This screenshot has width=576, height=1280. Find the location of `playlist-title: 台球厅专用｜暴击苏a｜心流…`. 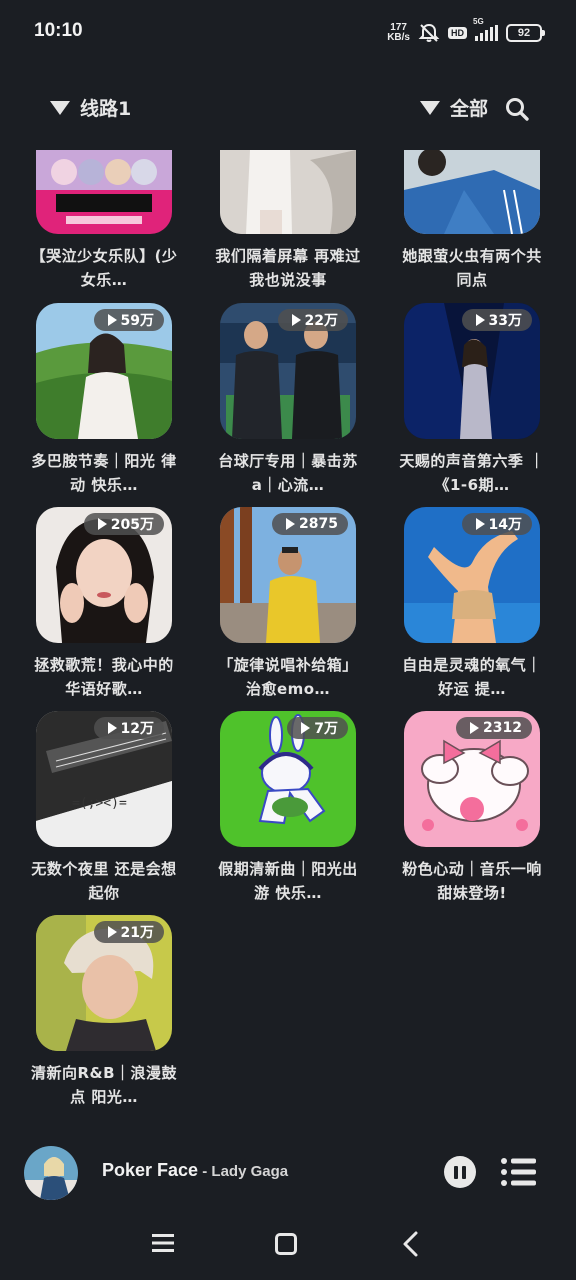

playlist-title: 台球厅专用｜暴击苏a｜心流… is located at coordinates (288, 473).